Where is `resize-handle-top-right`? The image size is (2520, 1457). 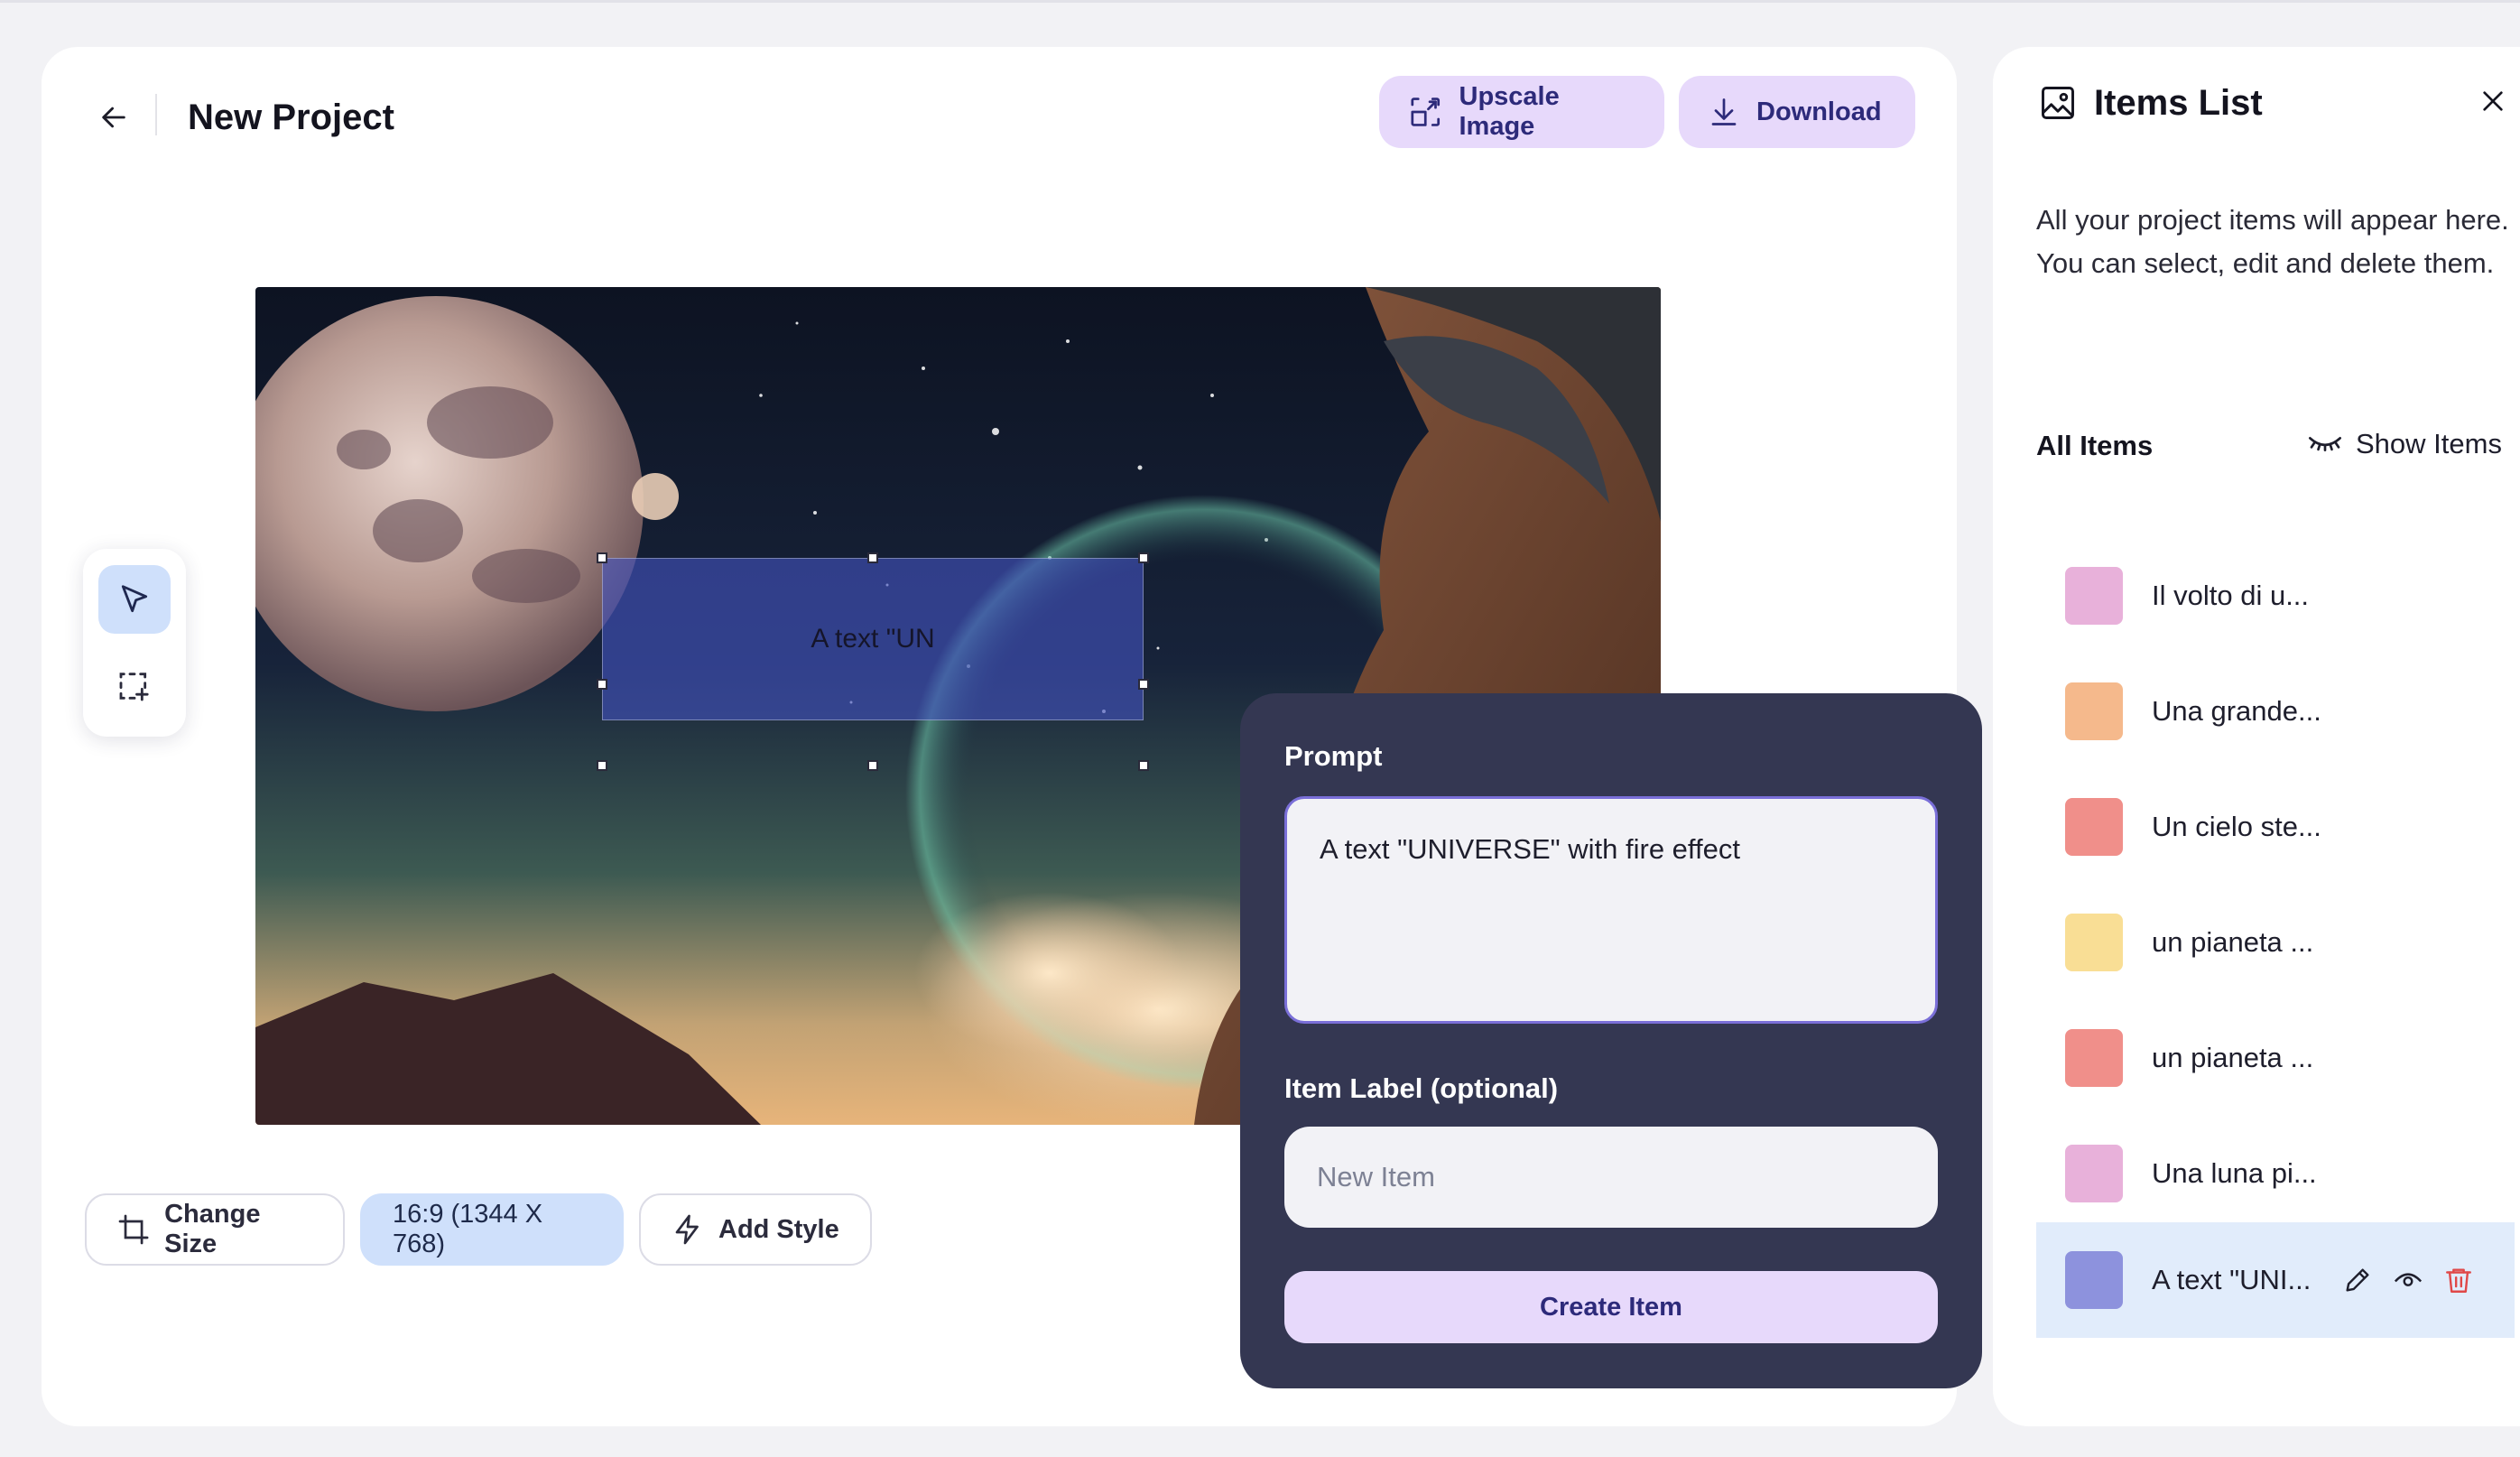
resize-handle-top-right is located at coordinates (1144, 557).